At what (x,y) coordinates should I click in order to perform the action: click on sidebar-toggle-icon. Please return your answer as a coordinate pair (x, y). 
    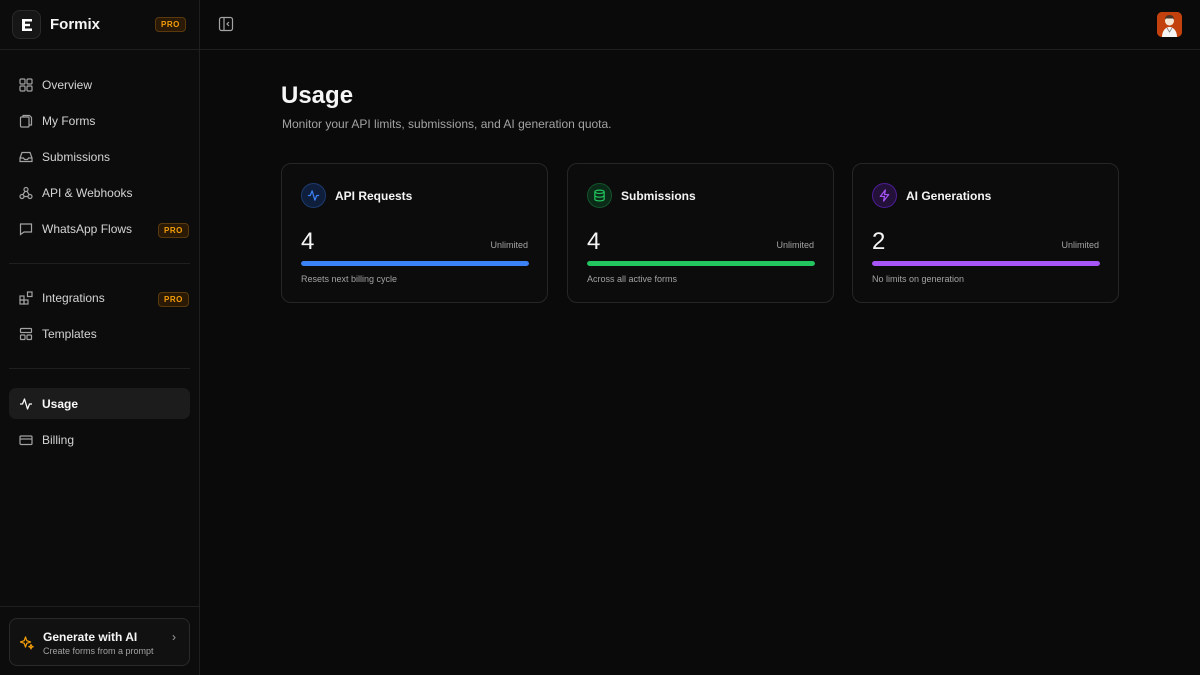
    Looking at the image, I should click on (227, 25).